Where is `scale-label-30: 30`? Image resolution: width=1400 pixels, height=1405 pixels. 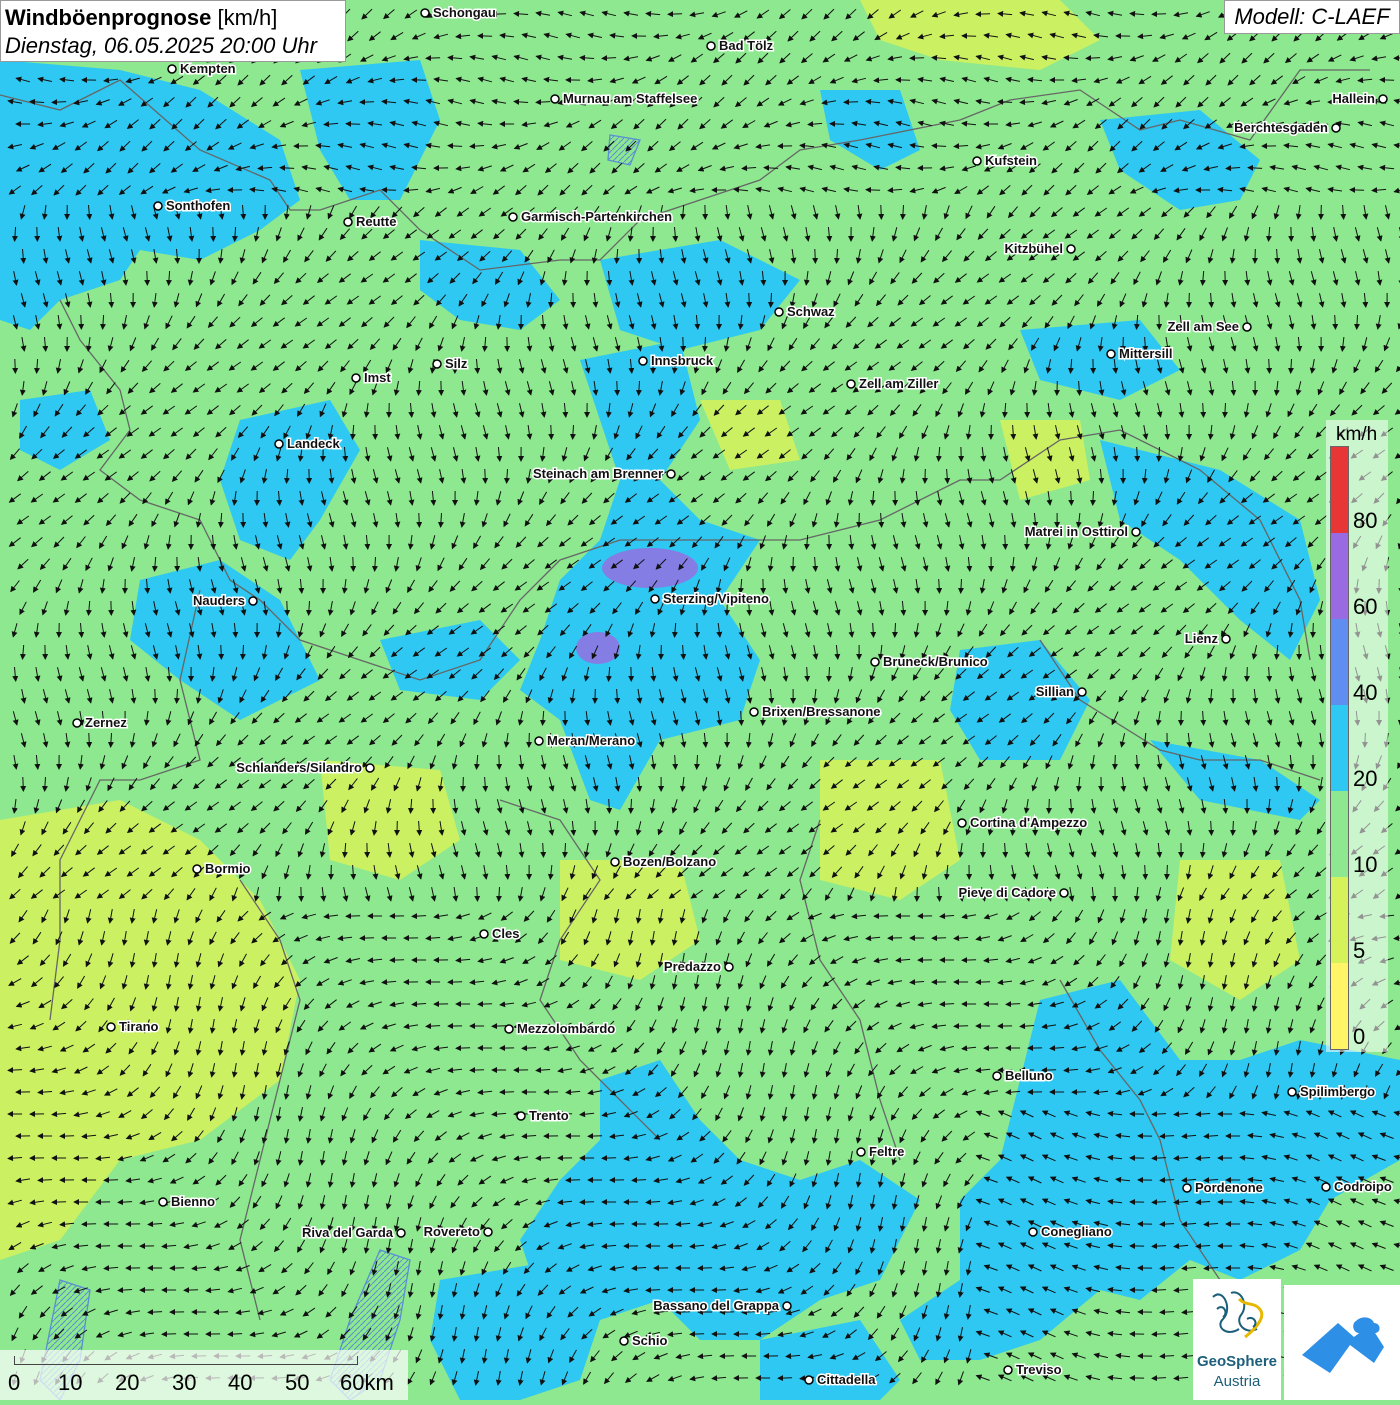
scale-label-30: 30 is located at coordinates (184, 1383).